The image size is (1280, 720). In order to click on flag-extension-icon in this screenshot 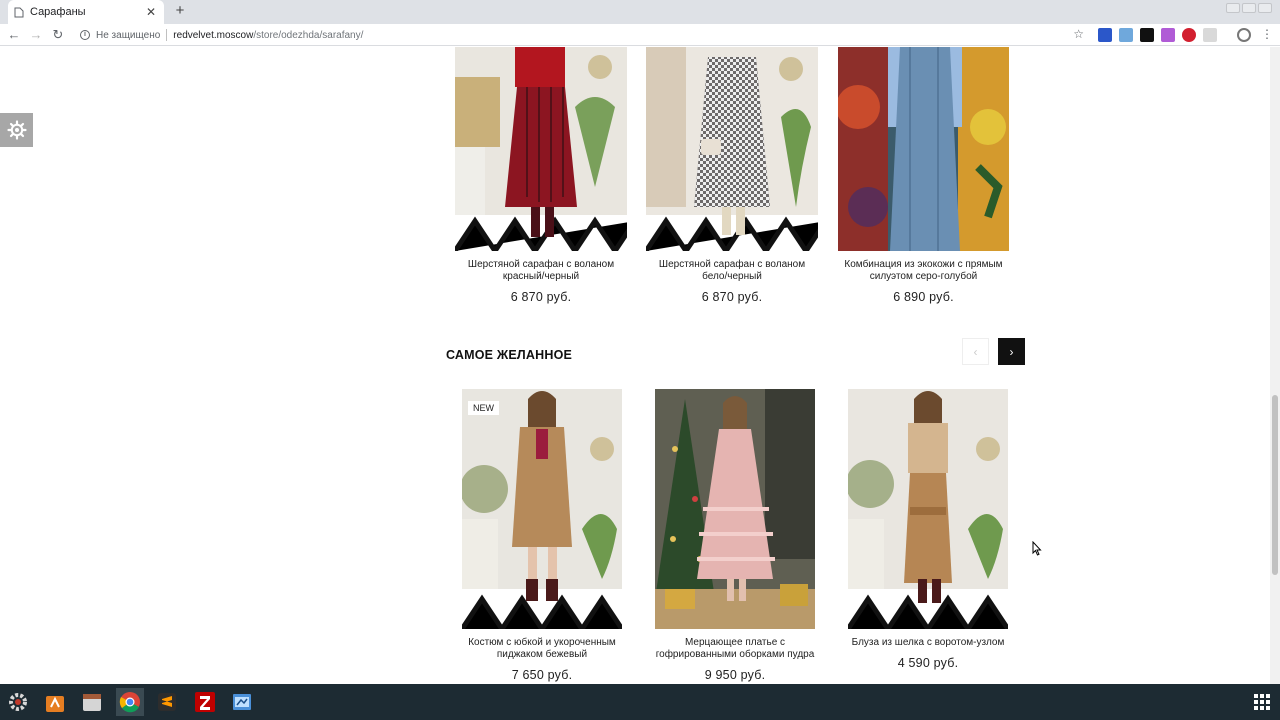, I will do `click(1105, 35)`.